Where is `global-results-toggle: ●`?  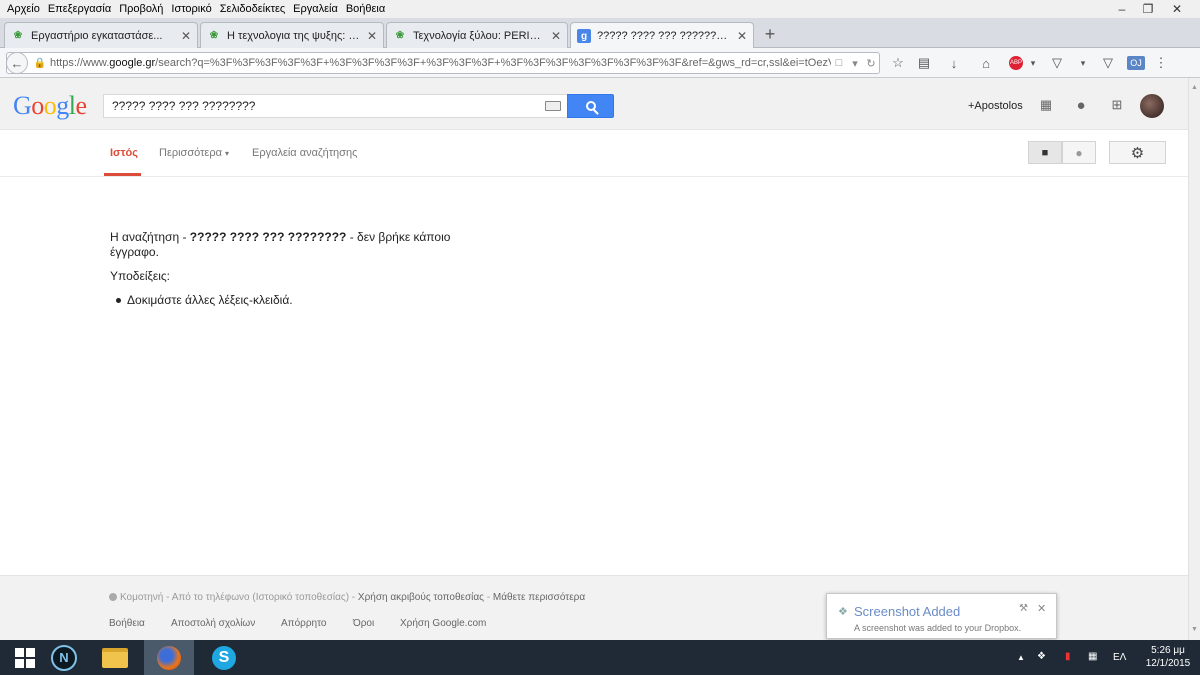 global-results-toggle: ● is located at coordinates (1079, 152).